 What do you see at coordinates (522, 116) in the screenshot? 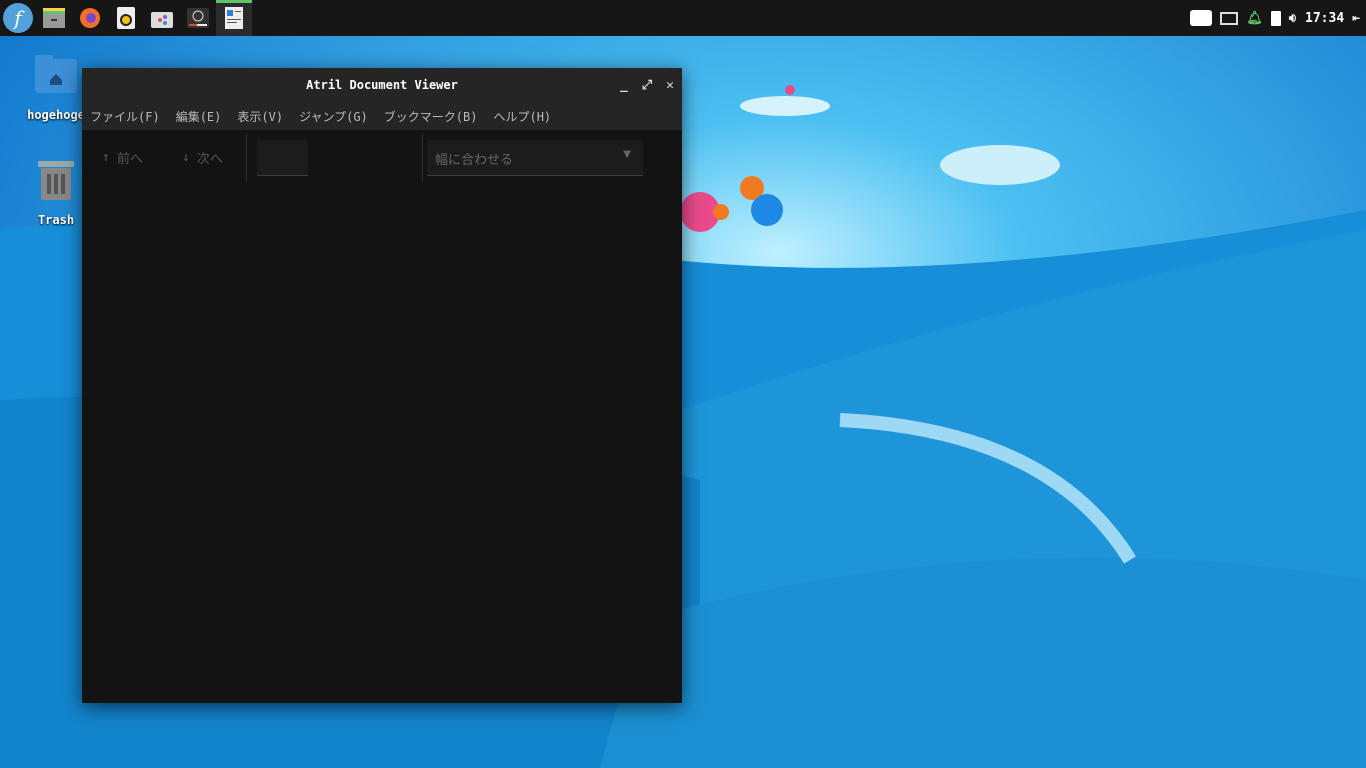
I see `menu-help: ヘルプ(H)` at bounding box center [522, 116].